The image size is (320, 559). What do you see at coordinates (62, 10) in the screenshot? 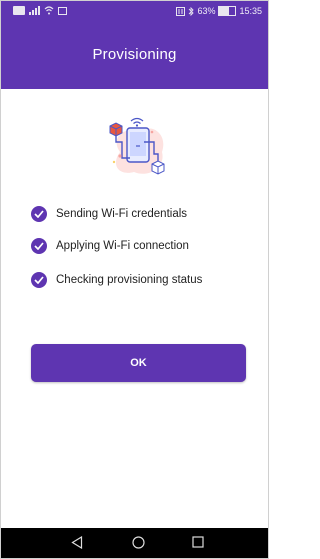
I see `message-icon` at bounding box center [62, 10].